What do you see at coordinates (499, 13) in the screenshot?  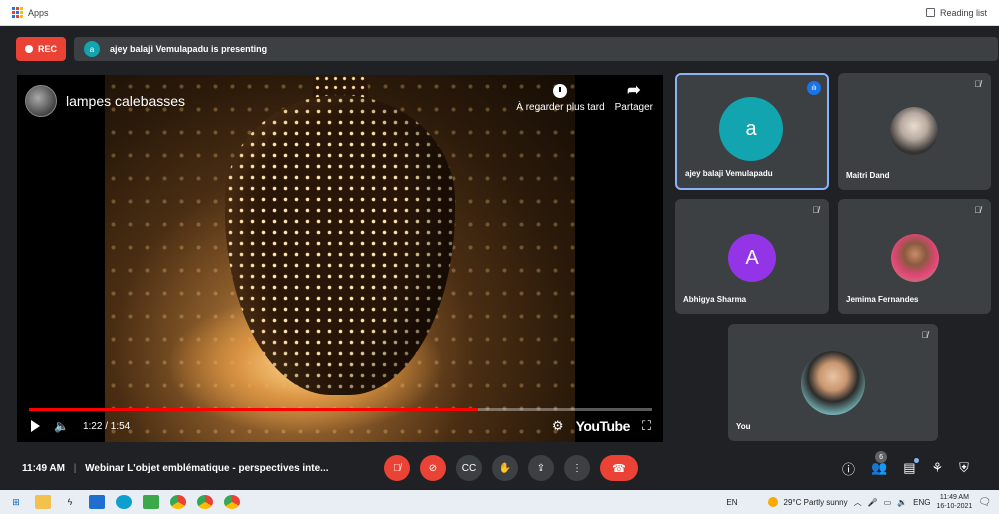 I see `bookmarks-bar: Apps Reading list` at bounding box center [499, 13].